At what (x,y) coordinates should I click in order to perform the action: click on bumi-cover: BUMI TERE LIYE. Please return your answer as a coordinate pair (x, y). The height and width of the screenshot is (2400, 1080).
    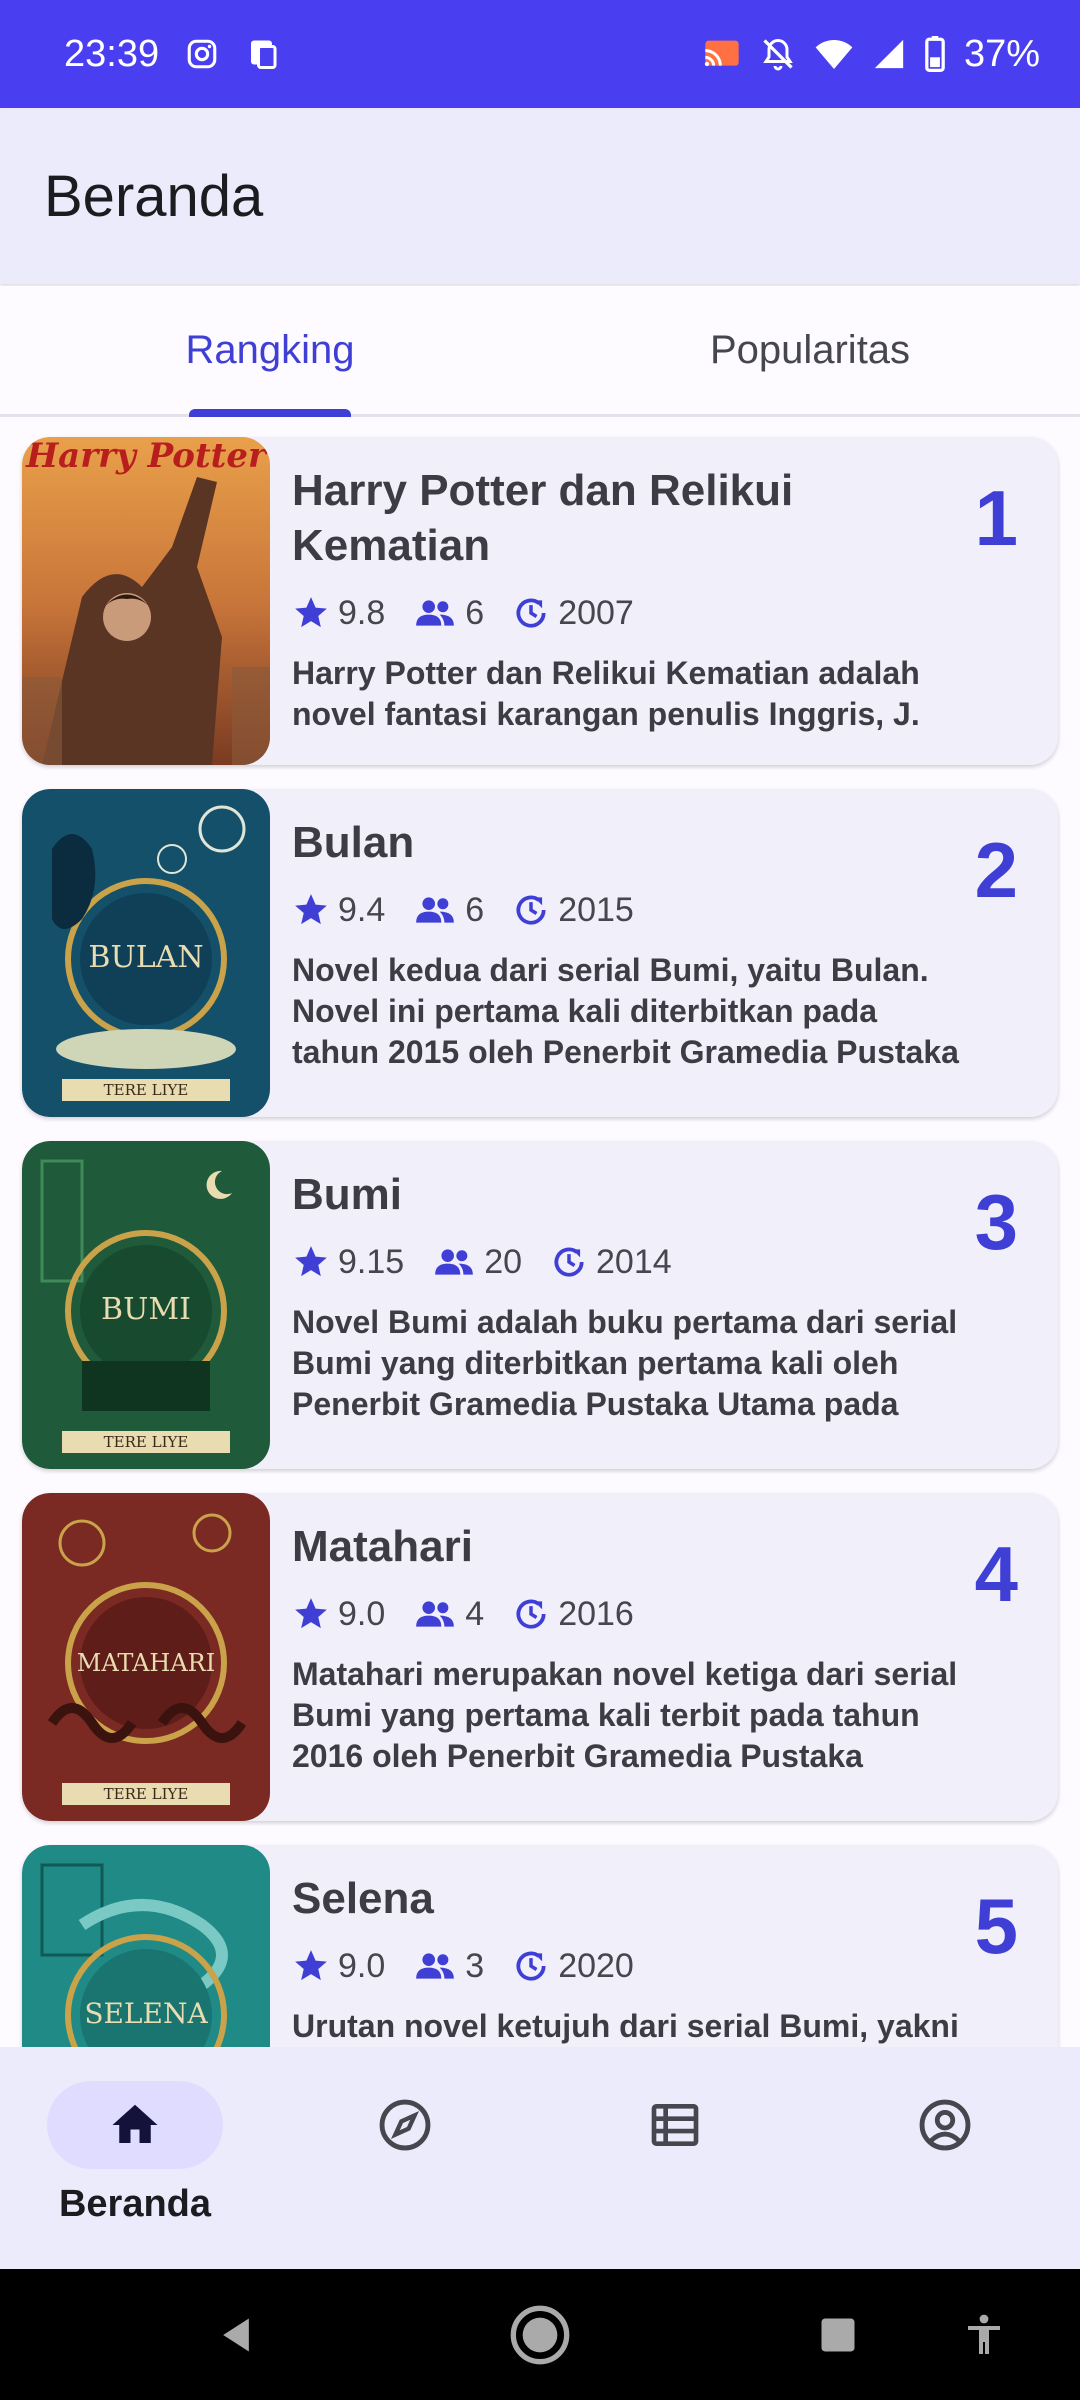
    Looking at the image, I should click on (146, 1305).